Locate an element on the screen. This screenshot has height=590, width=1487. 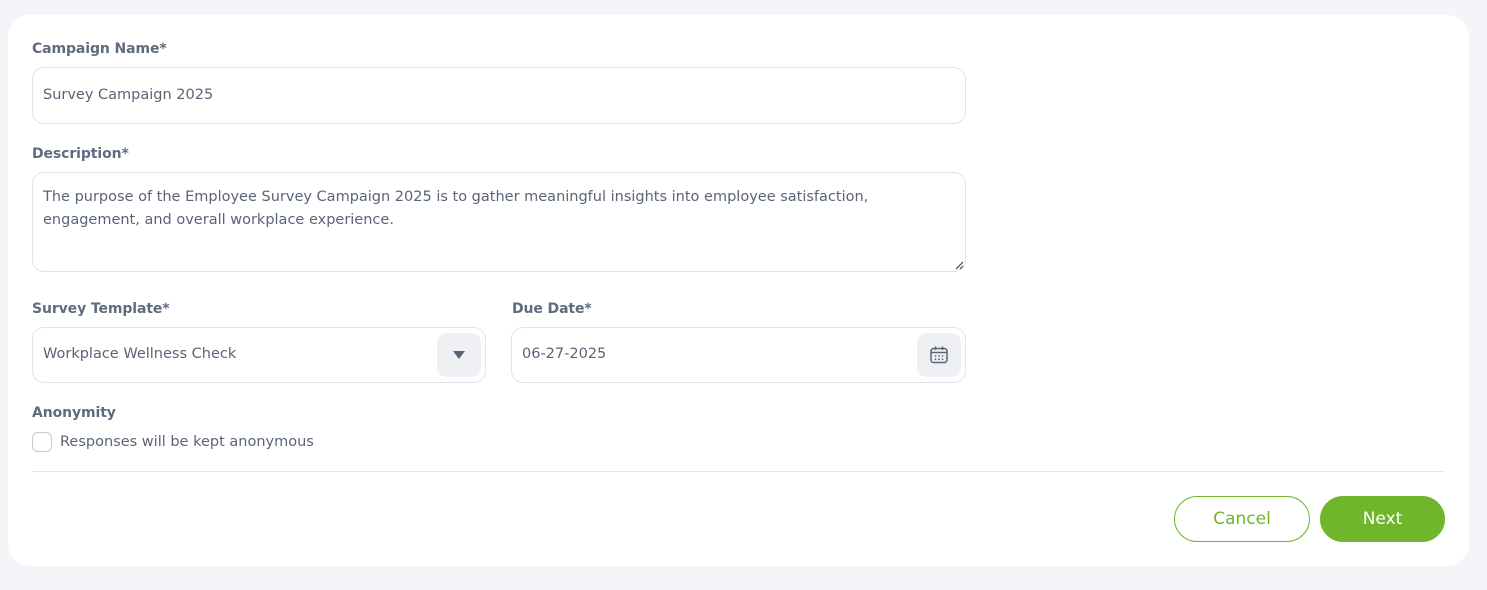
calendar-icon is located at coordinates (939, 355).